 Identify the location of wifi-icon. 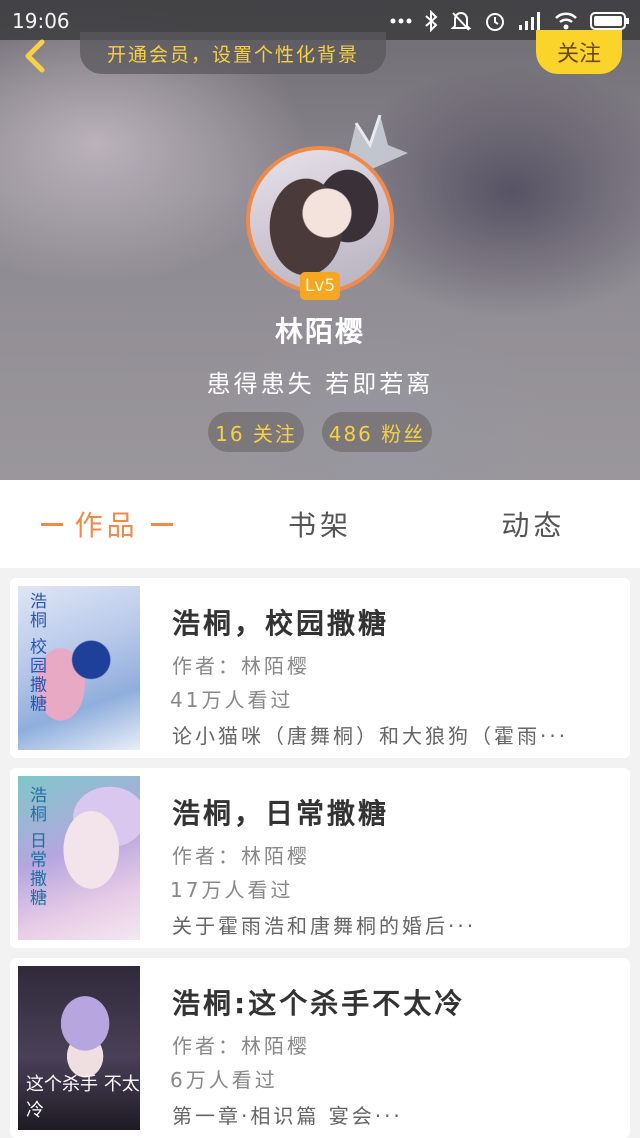
(566, 21).